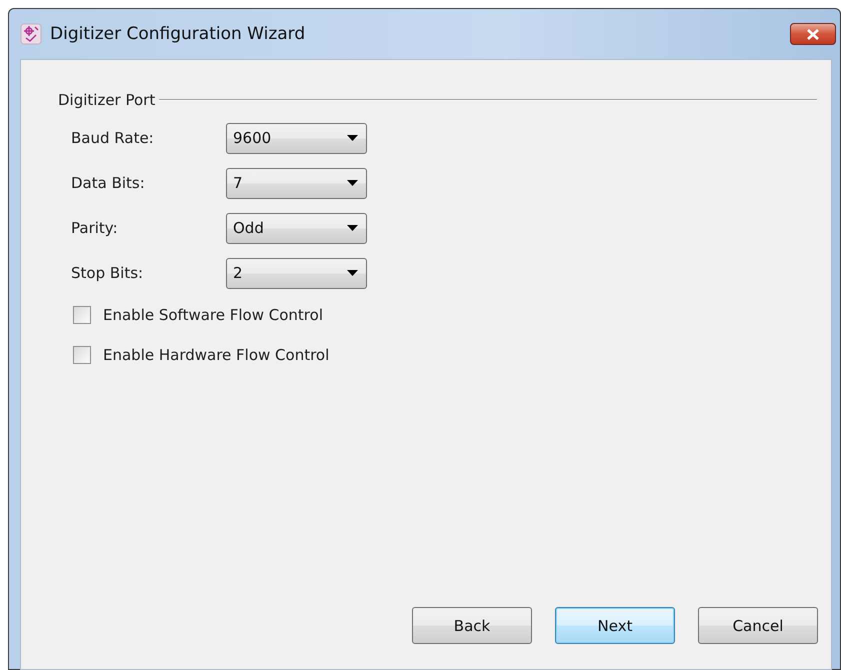  Describe the element at coordinates (296, 273) in the screenshot. I see `dropdown: 2` at that location.